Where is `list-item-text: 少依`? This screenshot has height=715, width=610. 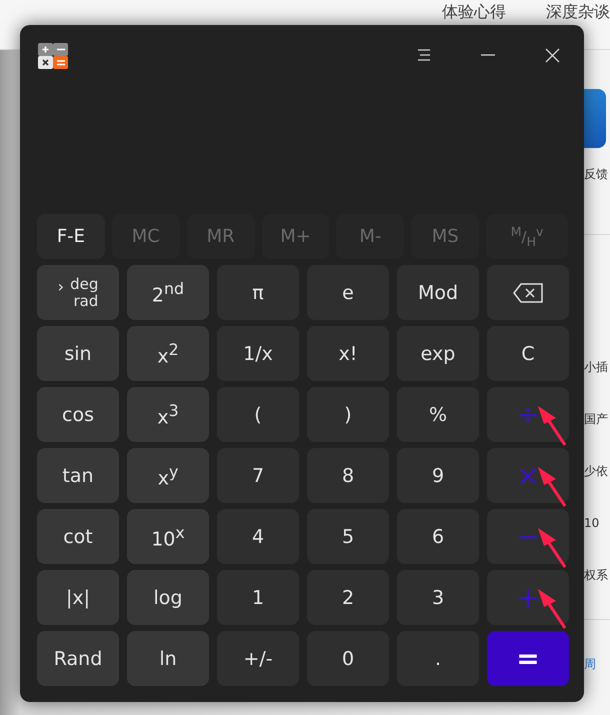
list-item-text: 少依 is located at coordinates (597, 471).